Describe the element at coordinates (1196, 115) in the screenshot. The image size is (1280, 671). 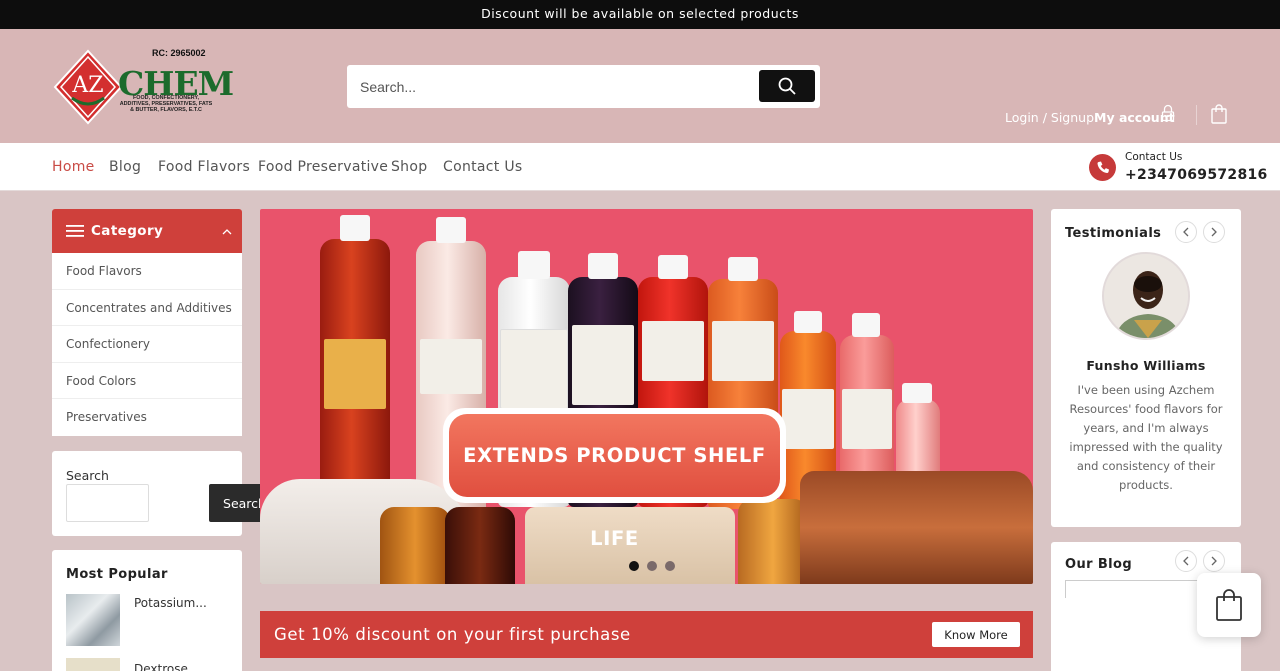
I see `header-divider` at that location.